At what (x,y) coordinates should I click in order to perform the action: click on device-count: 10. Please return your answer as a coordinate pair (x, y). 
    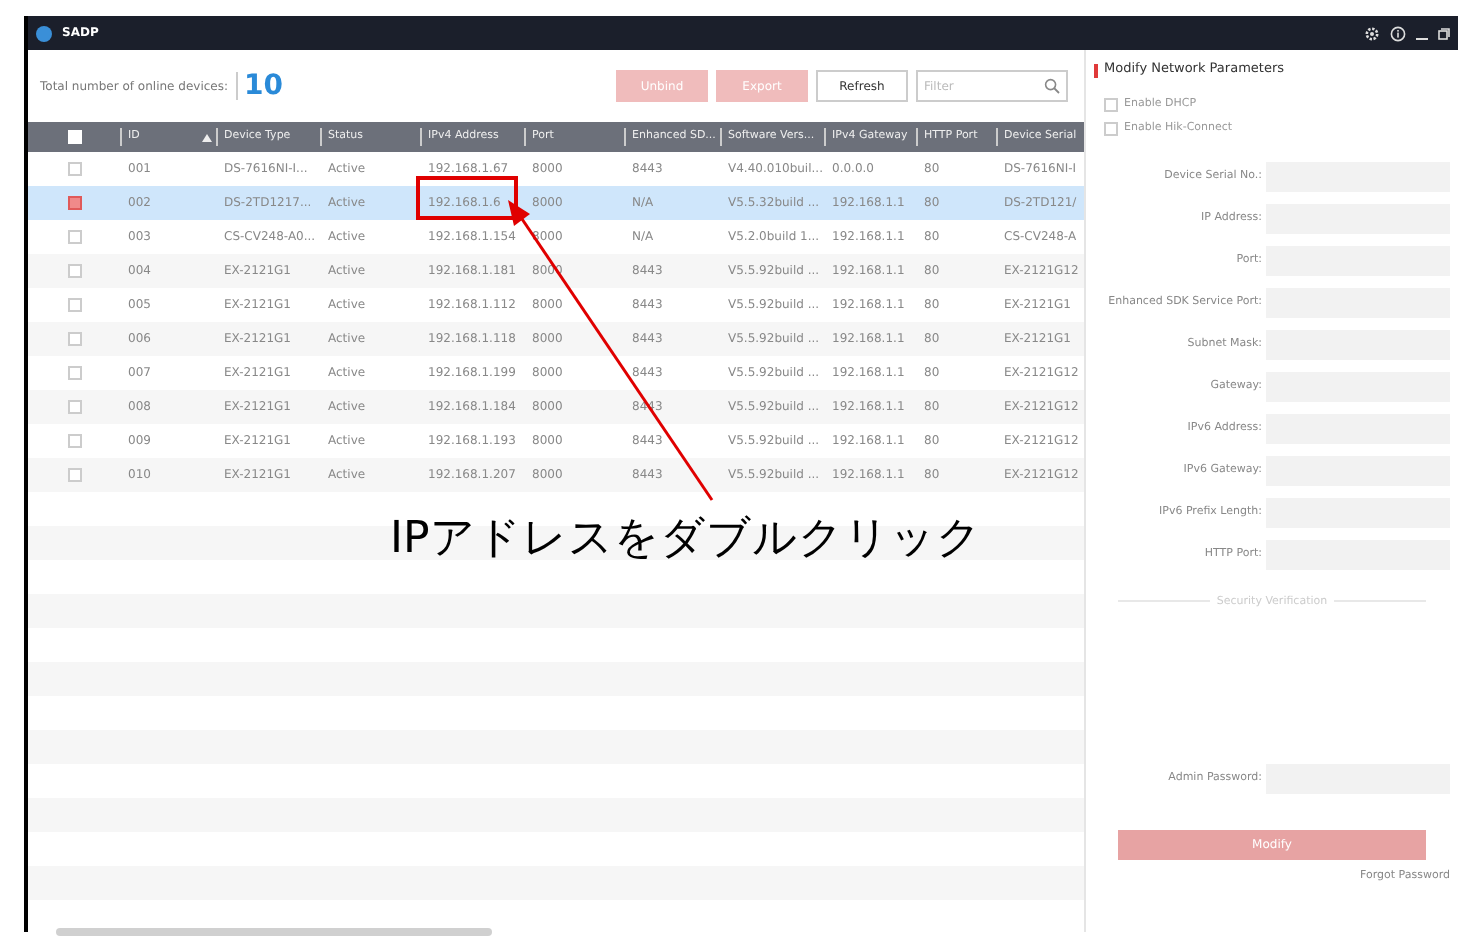
    Looking at the image, I should click on (259, 86).